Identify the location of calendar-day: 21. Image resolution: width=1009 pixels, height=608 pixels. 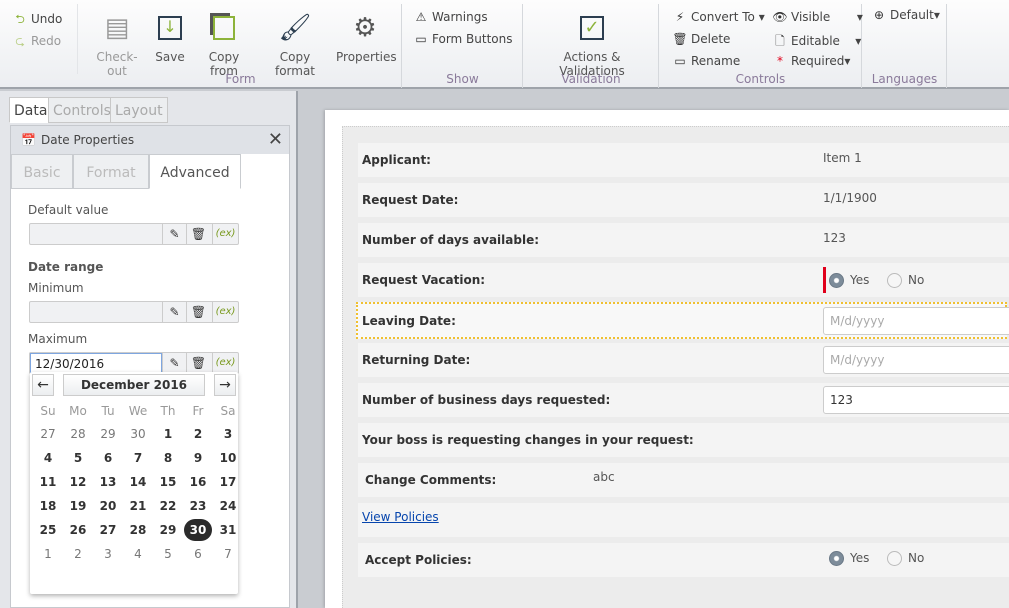
(138, 506).